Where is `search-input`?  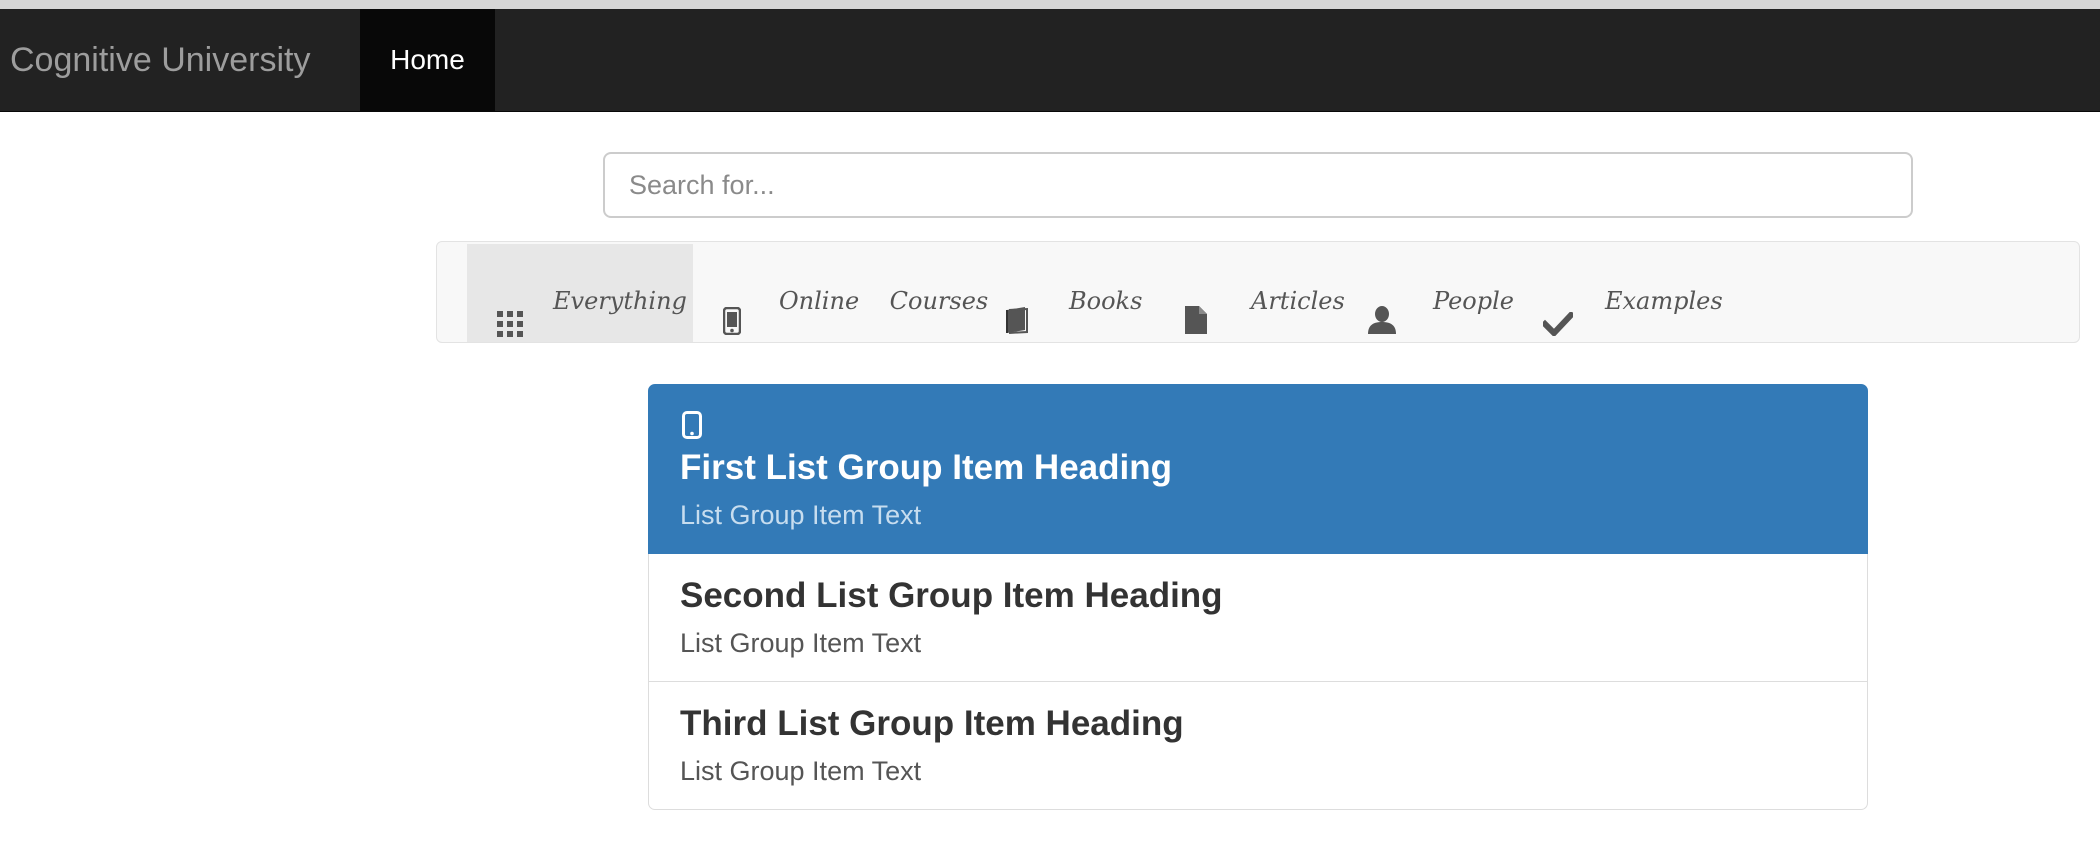
search-input is located at coordinates (1258, 185).